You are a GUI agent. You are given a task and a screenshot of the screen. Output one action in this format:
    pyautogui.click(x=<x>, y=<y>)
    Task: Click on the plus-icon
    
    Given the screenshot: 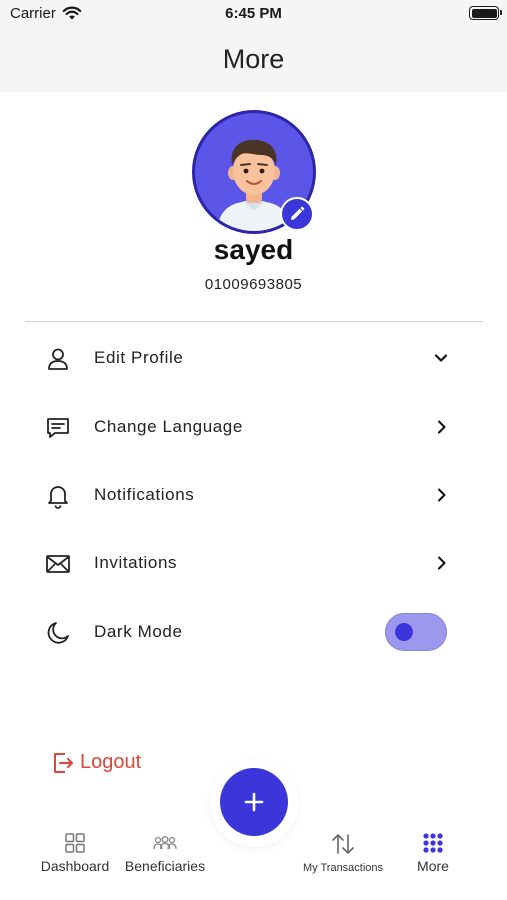 What is the action you would take?
    pyautogui.click(x=254, y=802)
    